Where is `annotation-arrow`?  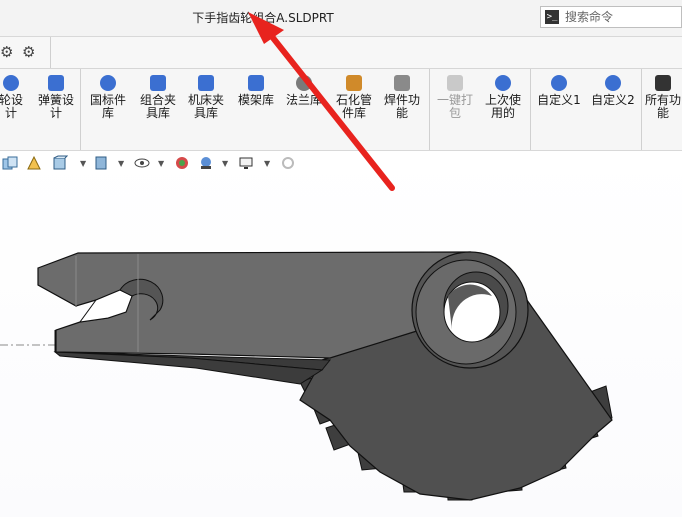
annotation-arrow is located at coordinates (321, 101).